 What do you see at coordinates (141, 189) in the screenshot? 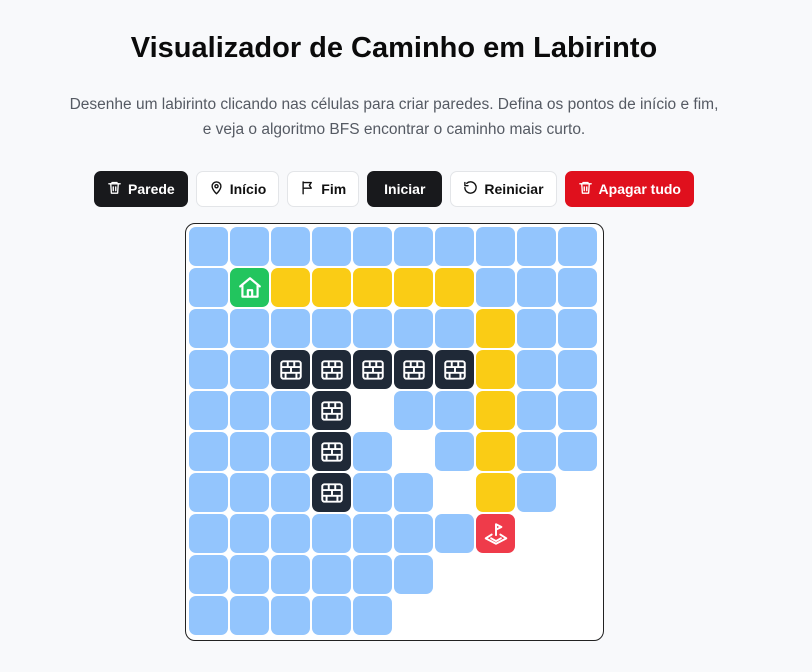
I see `wall-tool-button: Parede` at bounding box center [141, 189].